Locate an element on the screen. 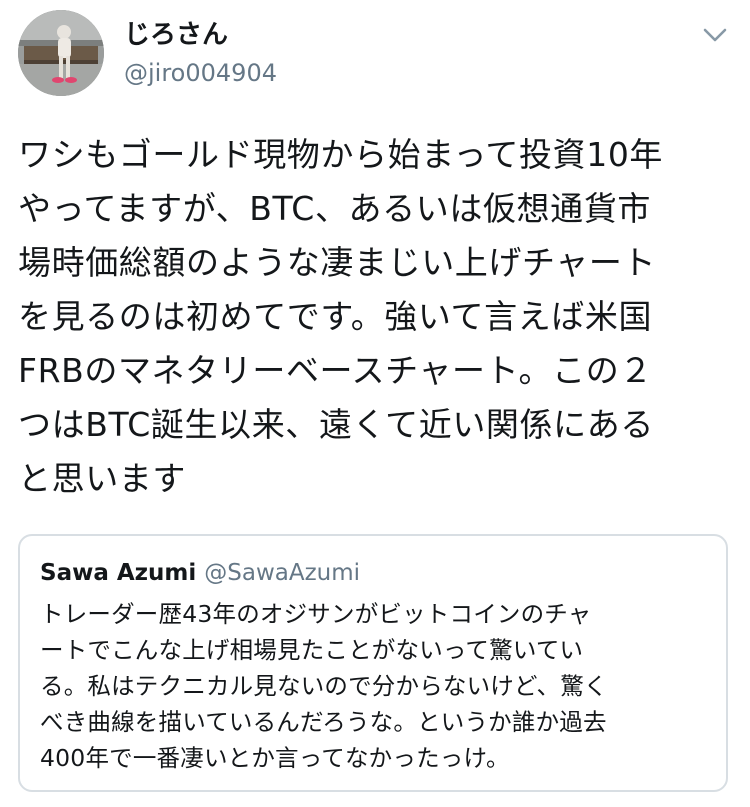 The height and width of the screenshot is (807, 750). tweet-text-line: やってますが、BTC、あるいは仮想通貨市 is located at coordinates (334, 208).